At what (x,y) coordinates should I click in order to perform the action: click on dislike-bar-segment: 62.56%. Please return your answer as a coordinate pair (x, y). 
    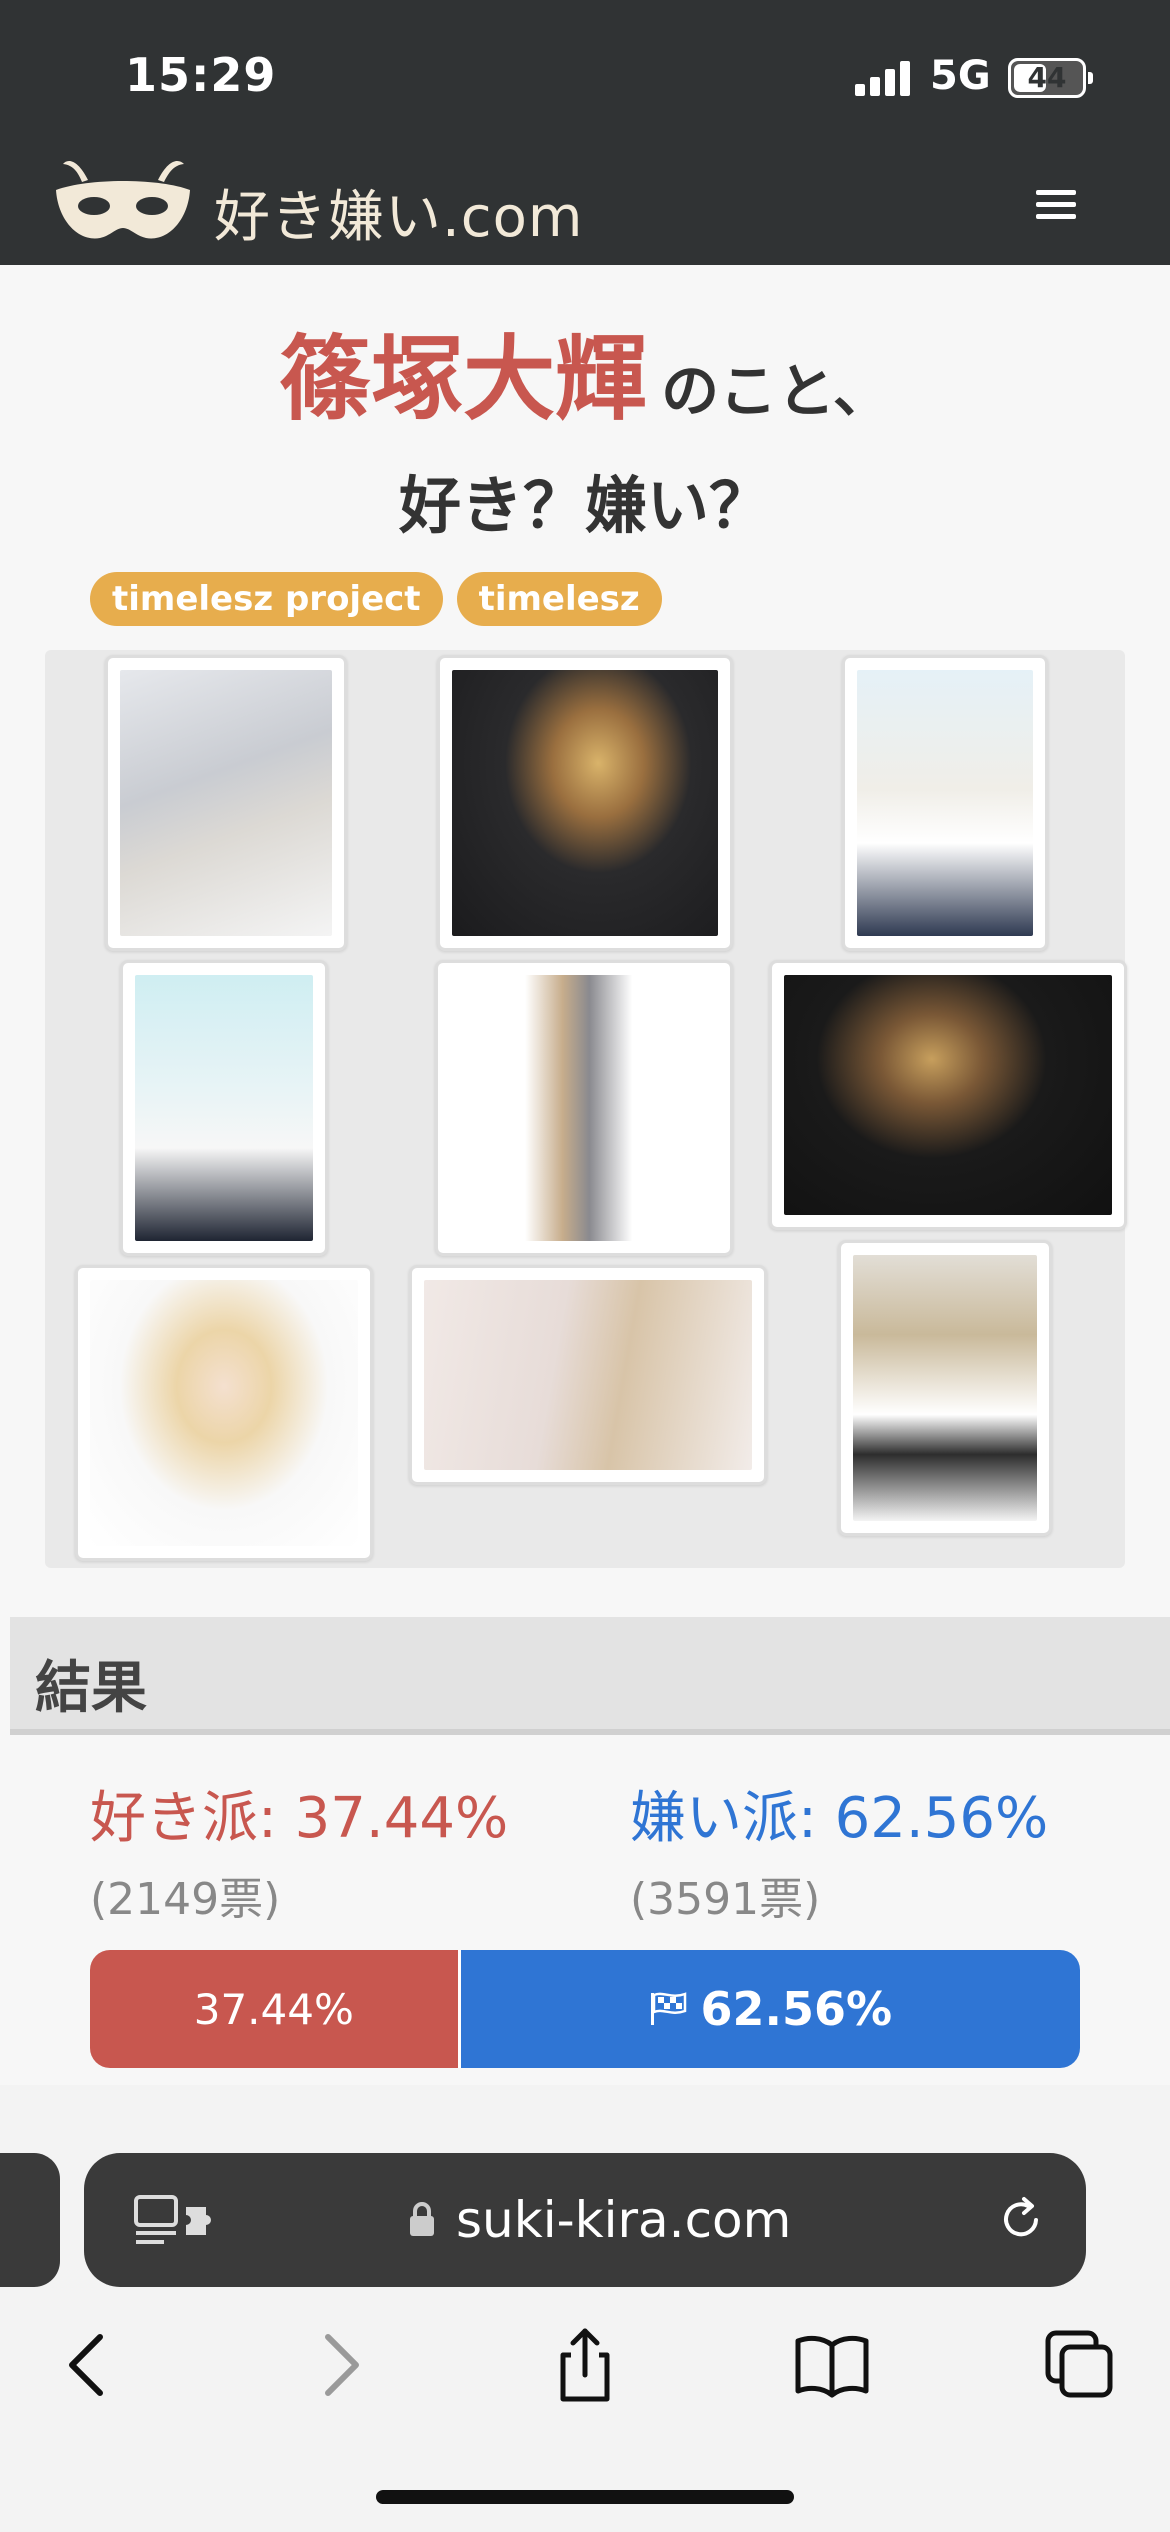
    Looking at the image, I should click on (770, 2009).